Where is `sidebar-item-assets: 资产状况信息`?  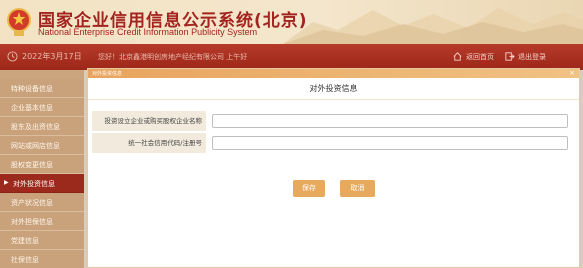 sidebar-item-assets: 资产状况信息 is located at coordinates (42, 202).